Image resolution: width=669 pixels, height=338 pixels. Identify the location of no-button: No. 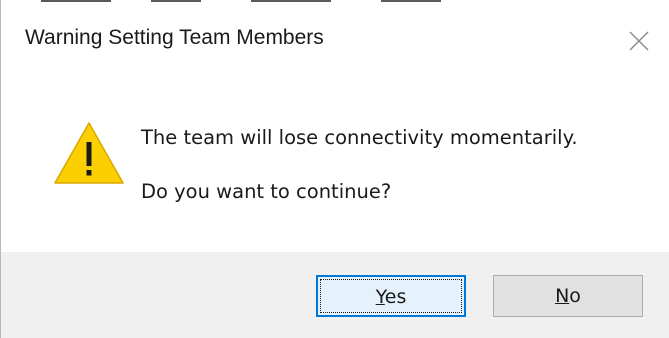
(568, 296).